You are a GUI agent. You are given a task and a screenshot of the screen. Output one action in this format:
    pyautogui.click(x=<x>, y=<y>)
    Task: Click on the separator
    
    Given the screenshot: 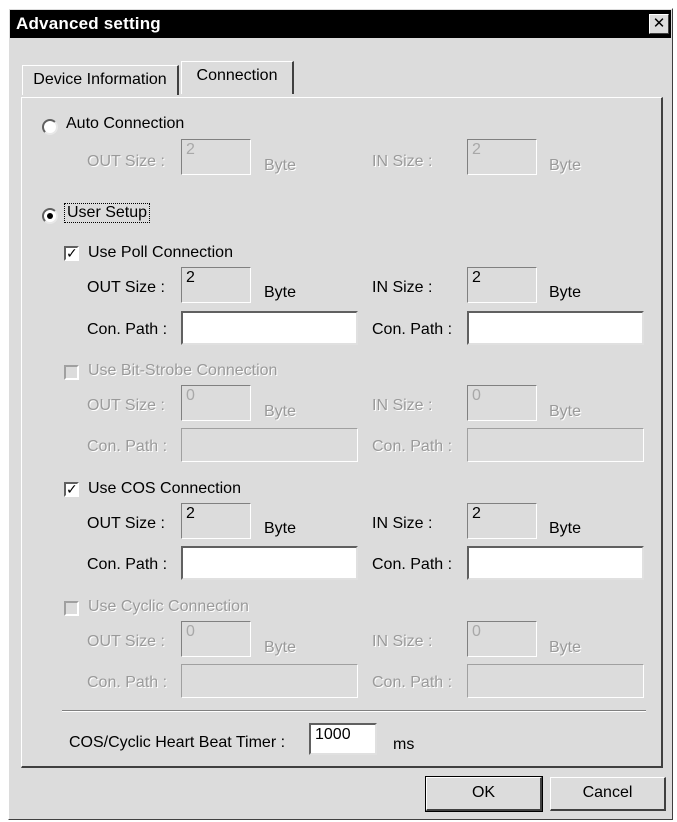 What is the action you would take?
    pyautogui.click(x=354, y=711)
    